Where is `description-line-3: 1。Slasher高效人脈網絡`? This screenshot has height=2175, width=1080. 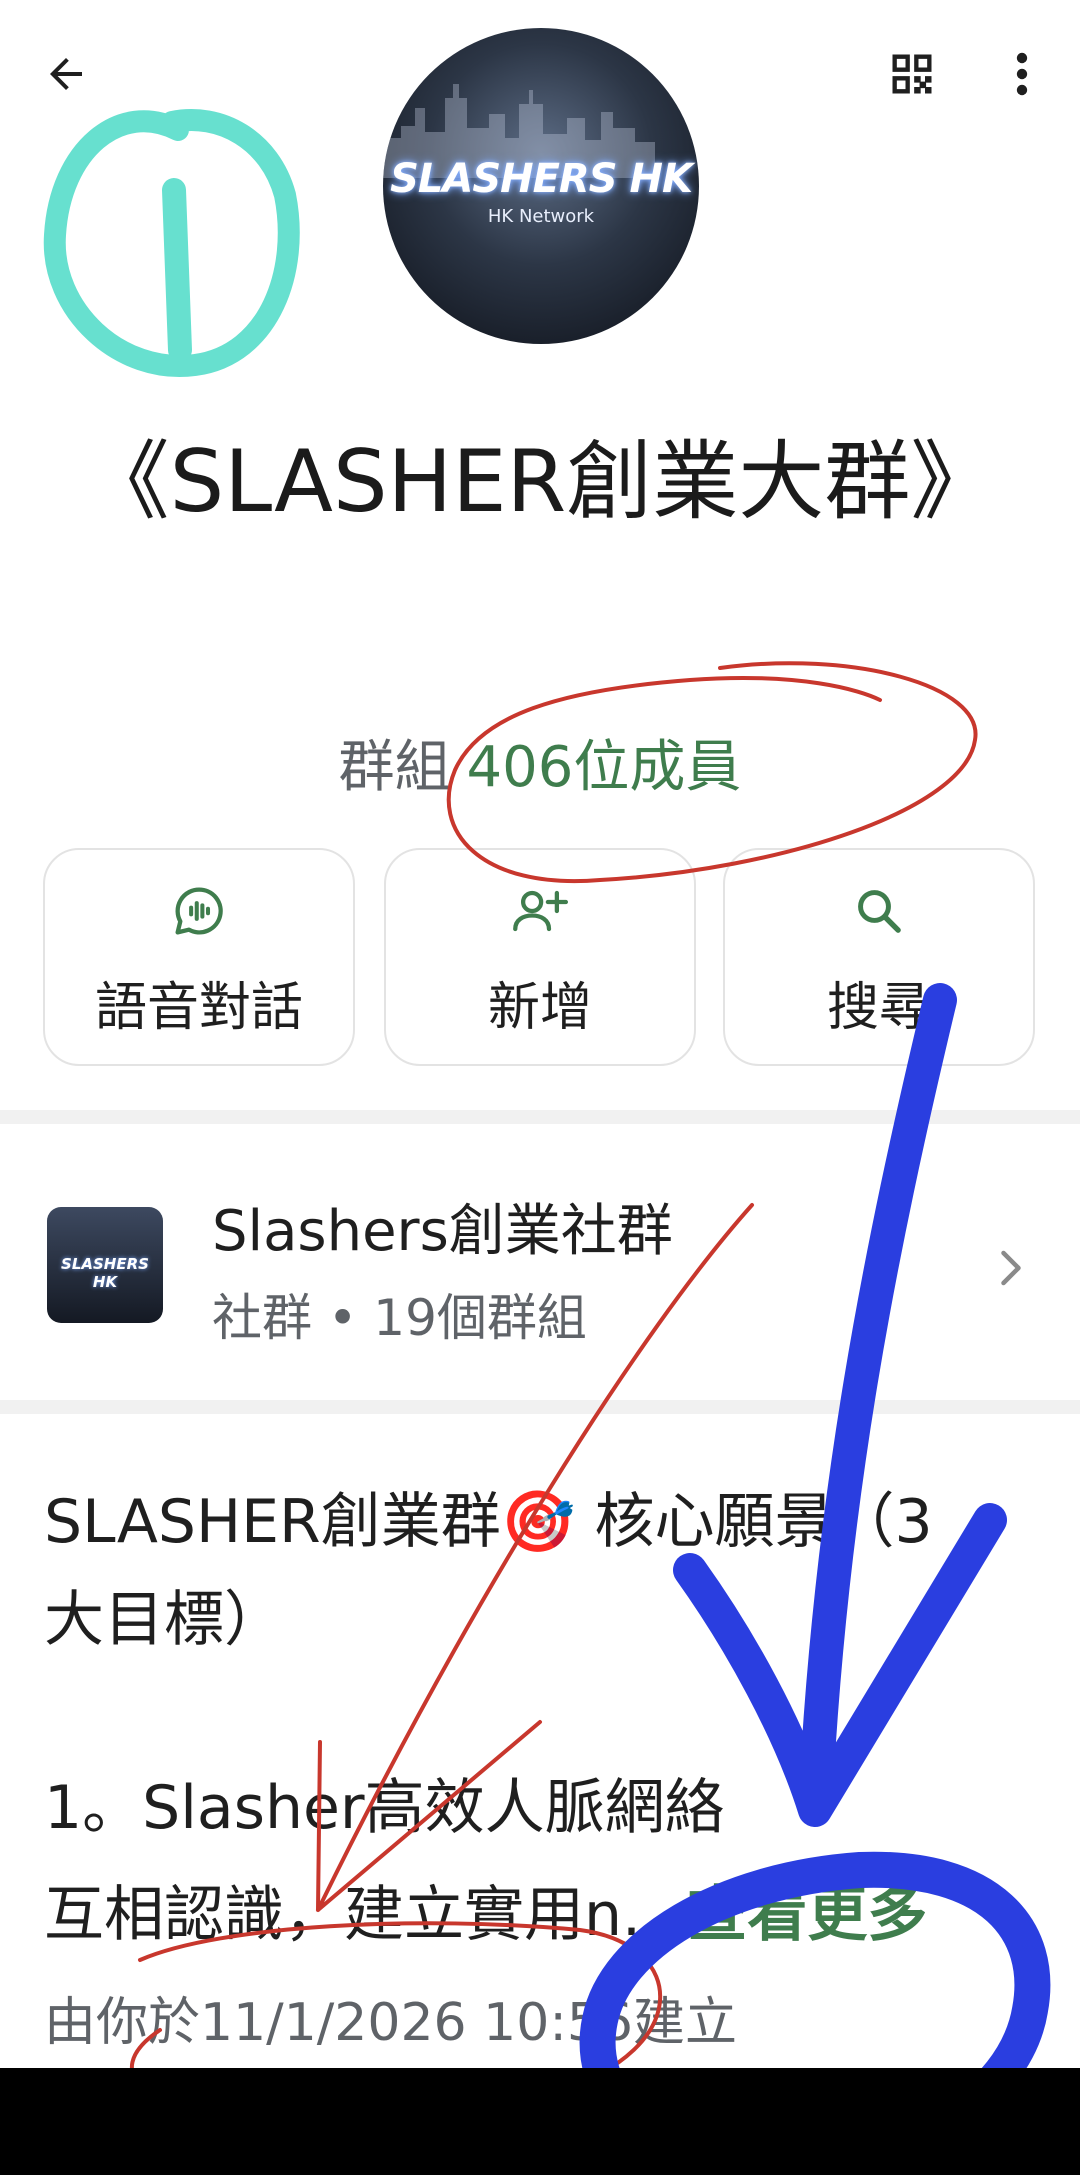 description-line-3: 1。Slasher高效人脈網絡 is located at coordinates (384, 1808).